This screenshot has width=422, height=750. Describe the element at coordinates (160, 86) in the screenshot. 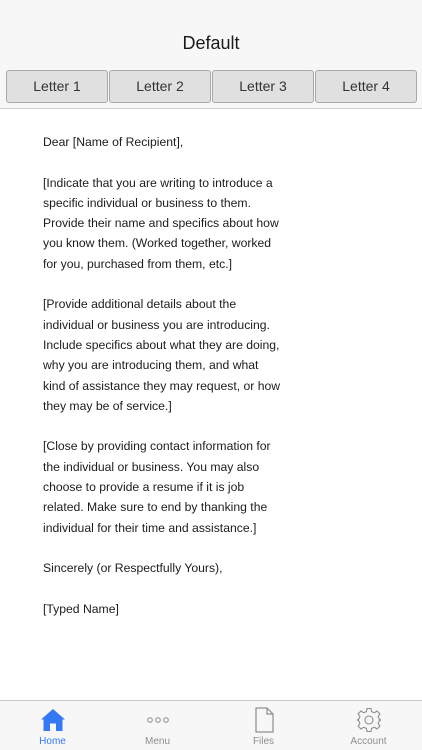

I see `segment-letter-2: Letter 2` at that location.